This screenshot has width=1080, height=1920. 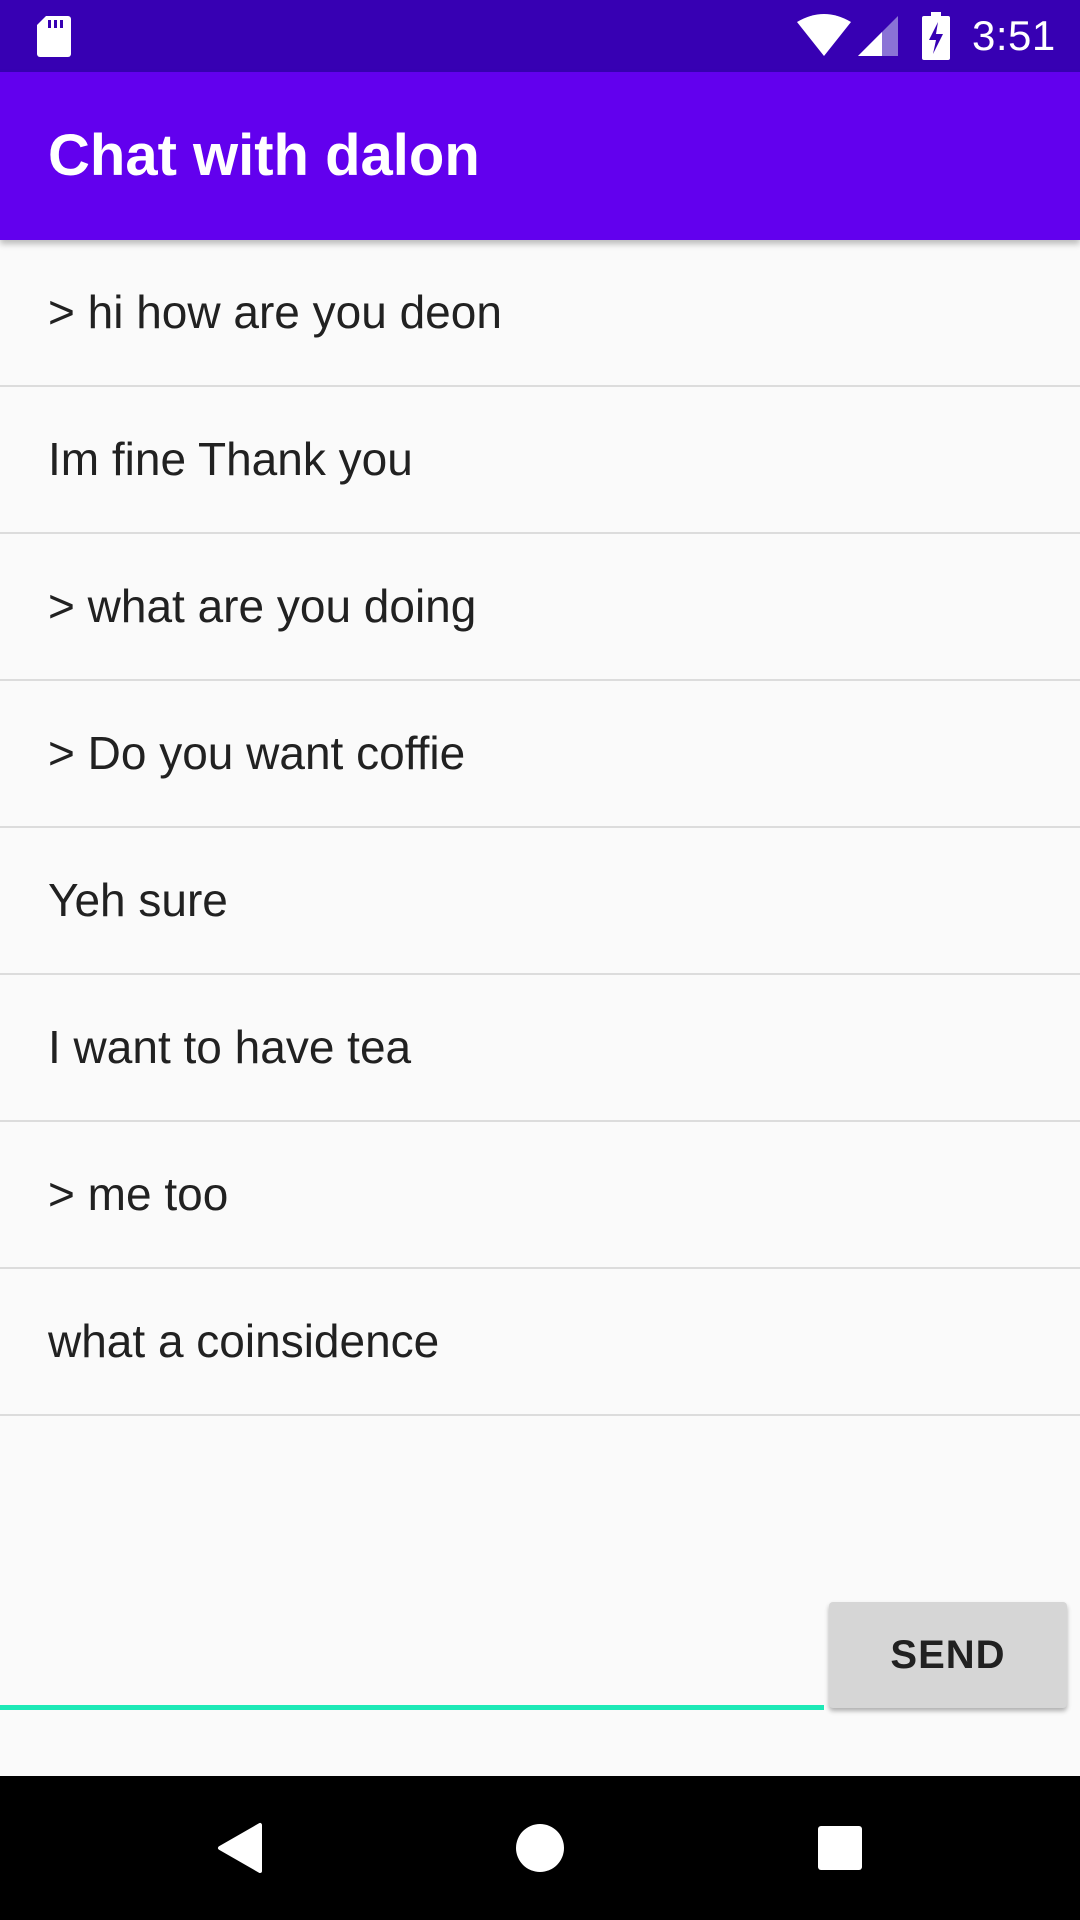 What do you see at coordinates (540, 901) in the screenshot?
I see `message-item: Yeh sure` at bounding box center [540, 901].